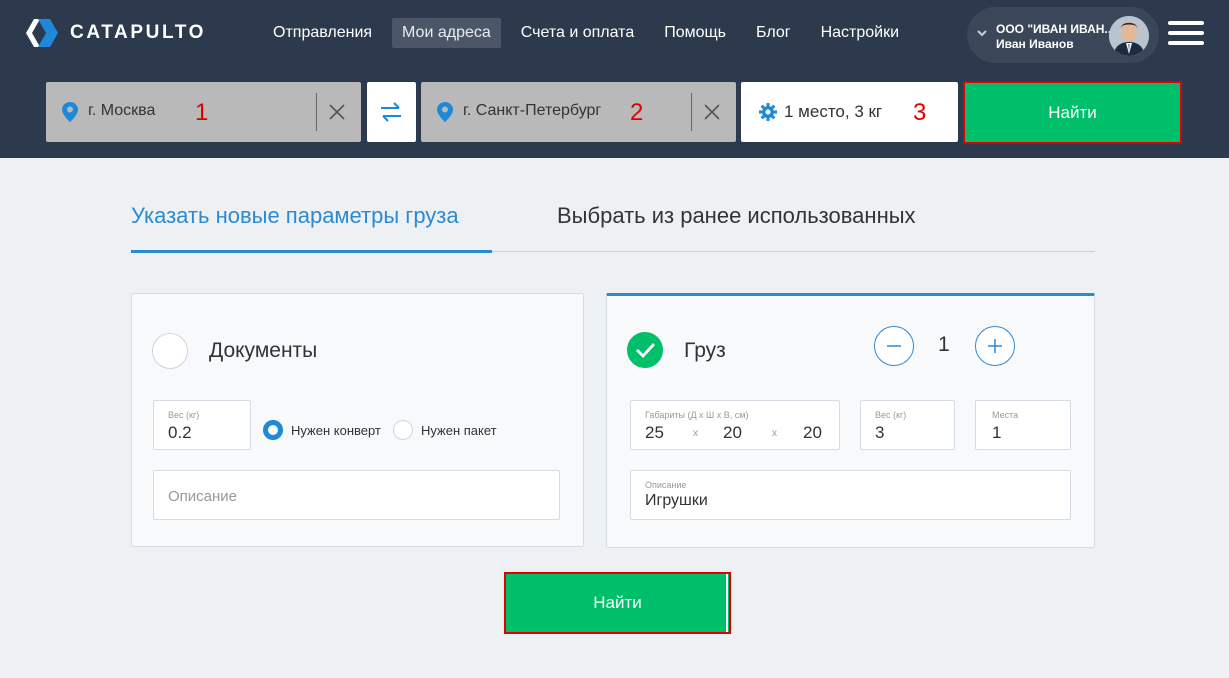  I want to click on envelope-radio, so click(273, 430).